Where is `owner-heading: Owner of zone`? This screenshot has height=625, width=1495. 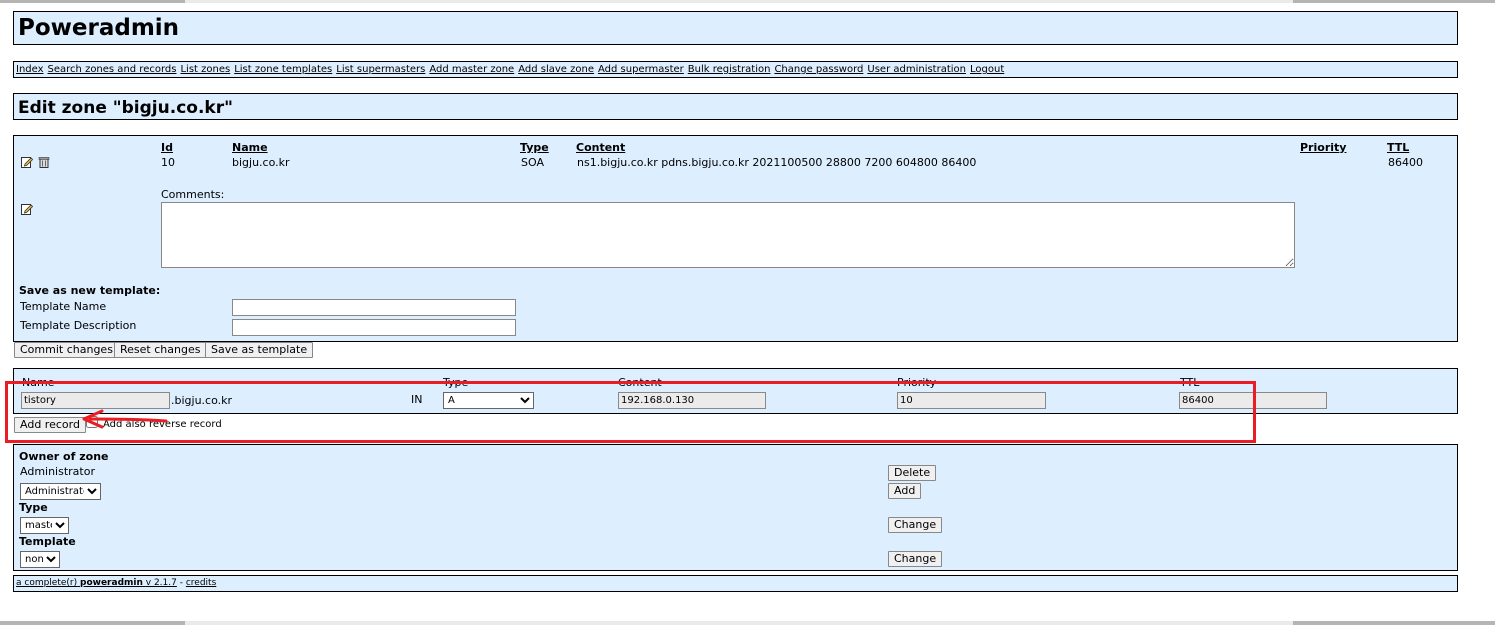
owner-heading: Owner of zone is located at coordinates (64, 456).